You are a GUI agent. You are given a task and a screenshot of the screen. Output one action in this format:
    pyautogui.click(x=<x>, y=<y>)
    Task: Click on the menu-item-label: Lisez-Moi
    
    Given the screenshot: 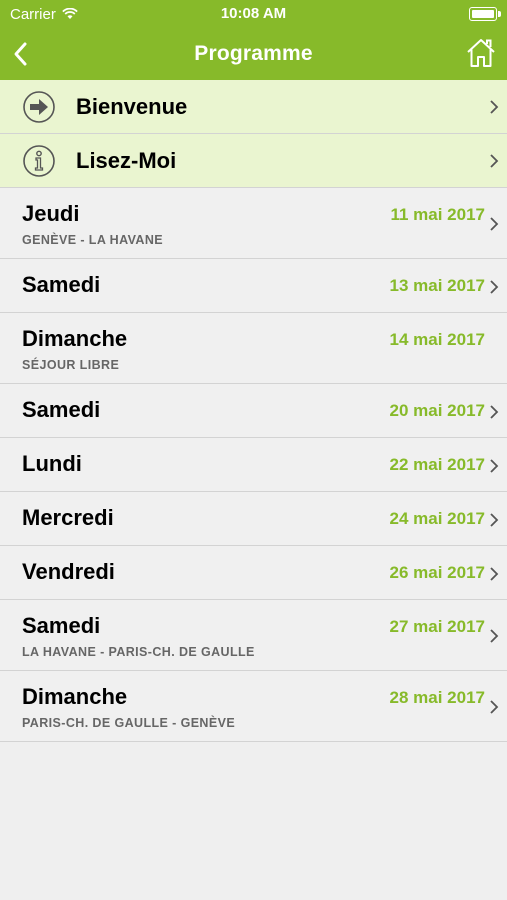 What is the action you would take?
    pyautogui.click(x=126, y=160)
    